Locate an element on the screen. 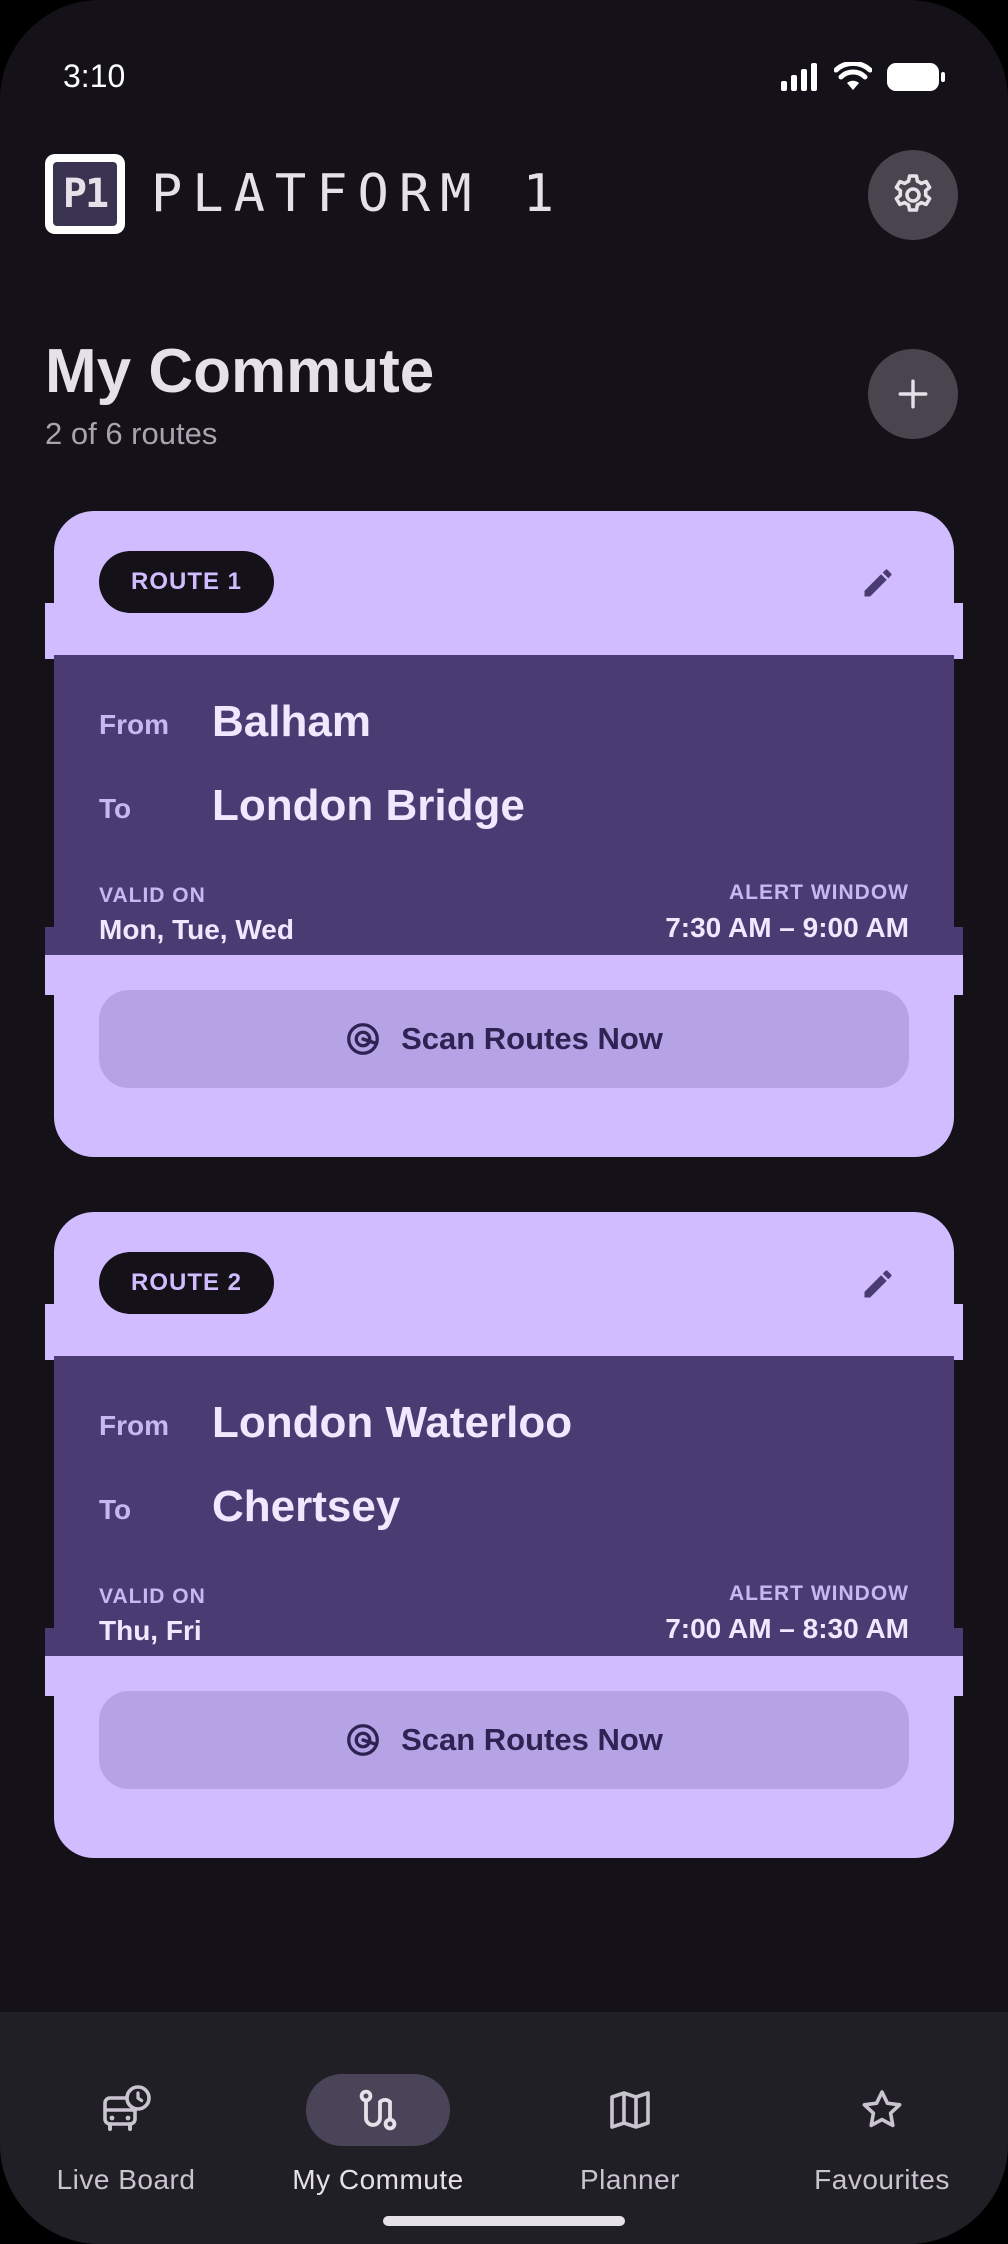 The image size is (1008, 2244). nav-item-my-commute: My Commute is located at coordinates (378, 2118).